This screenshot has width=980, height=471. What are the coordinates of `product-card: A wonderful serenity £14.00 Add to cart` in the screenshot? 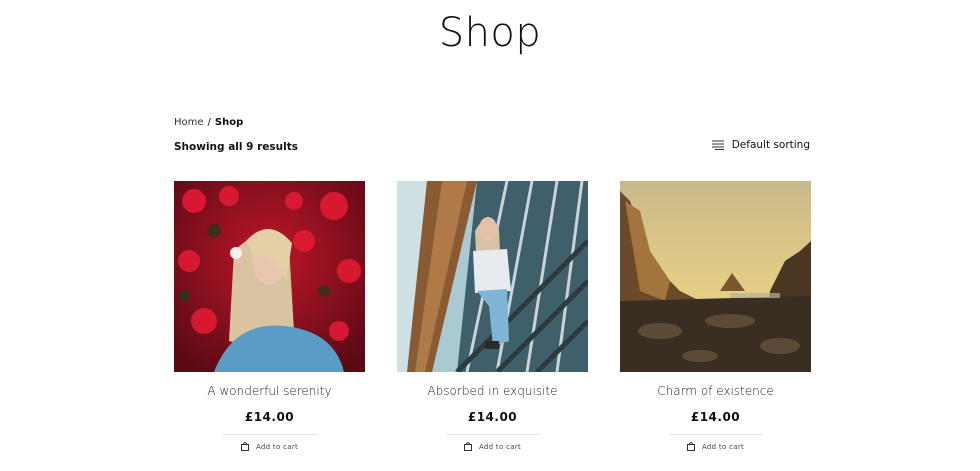 It's located at (269, 318).